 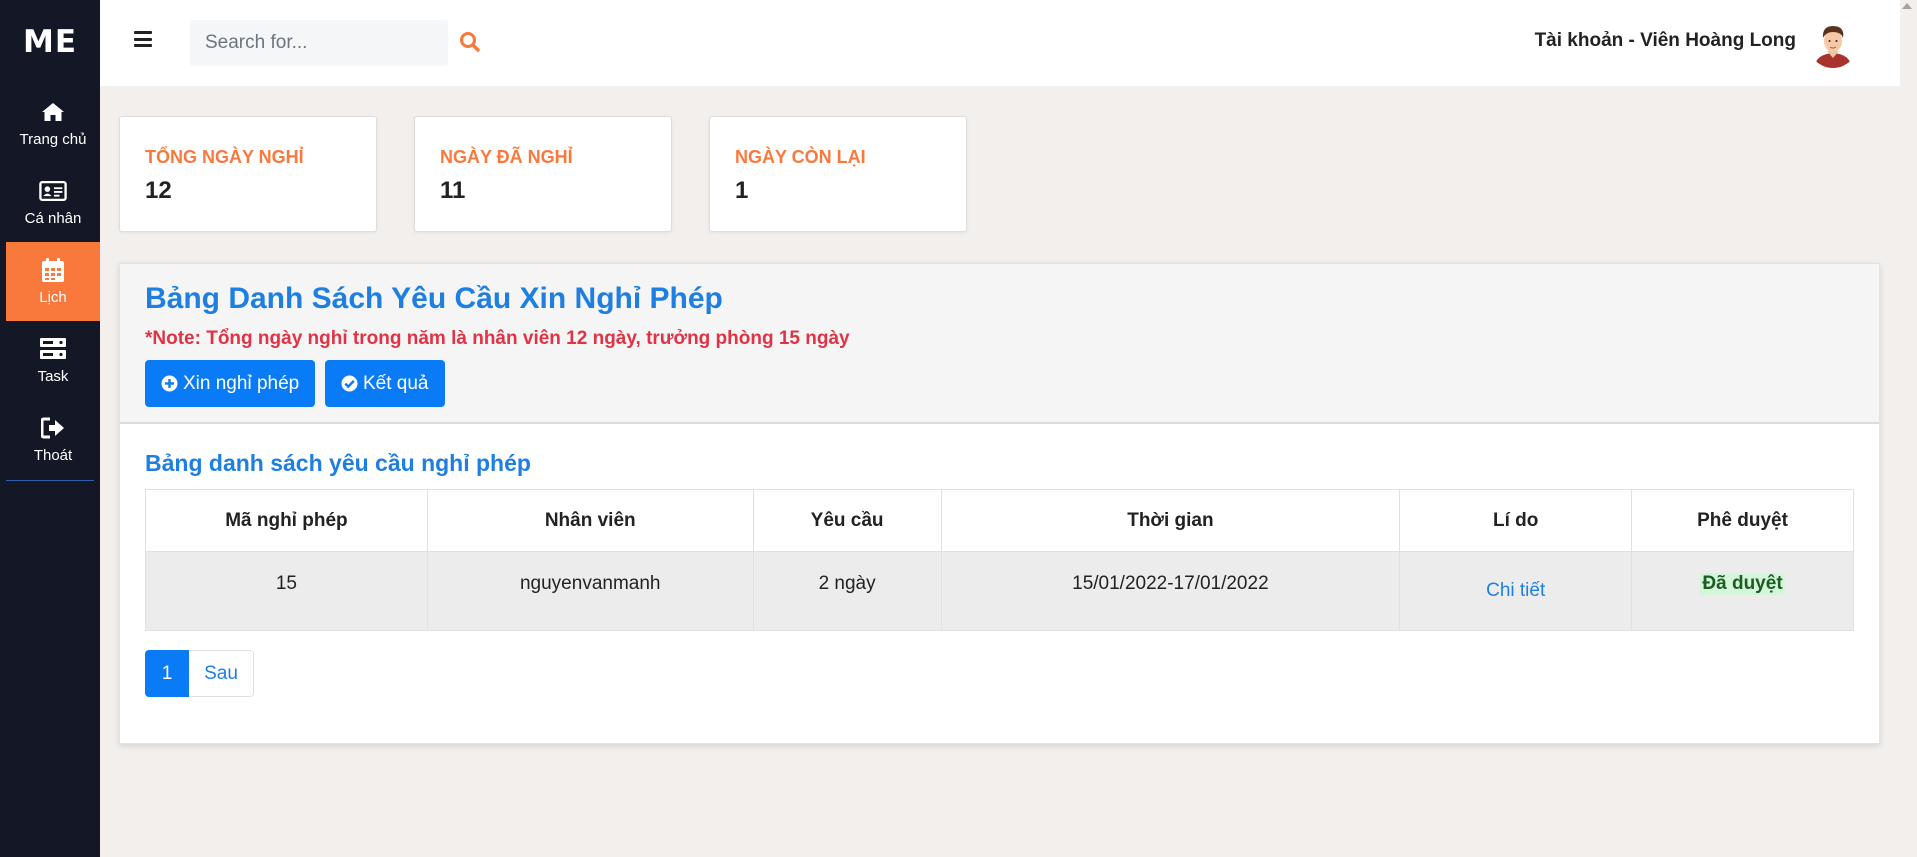 What do you see at coordinates (847, 591) in the screenshot?
I see `cell-request: 2 ngày` at bounding box center [847, 591].